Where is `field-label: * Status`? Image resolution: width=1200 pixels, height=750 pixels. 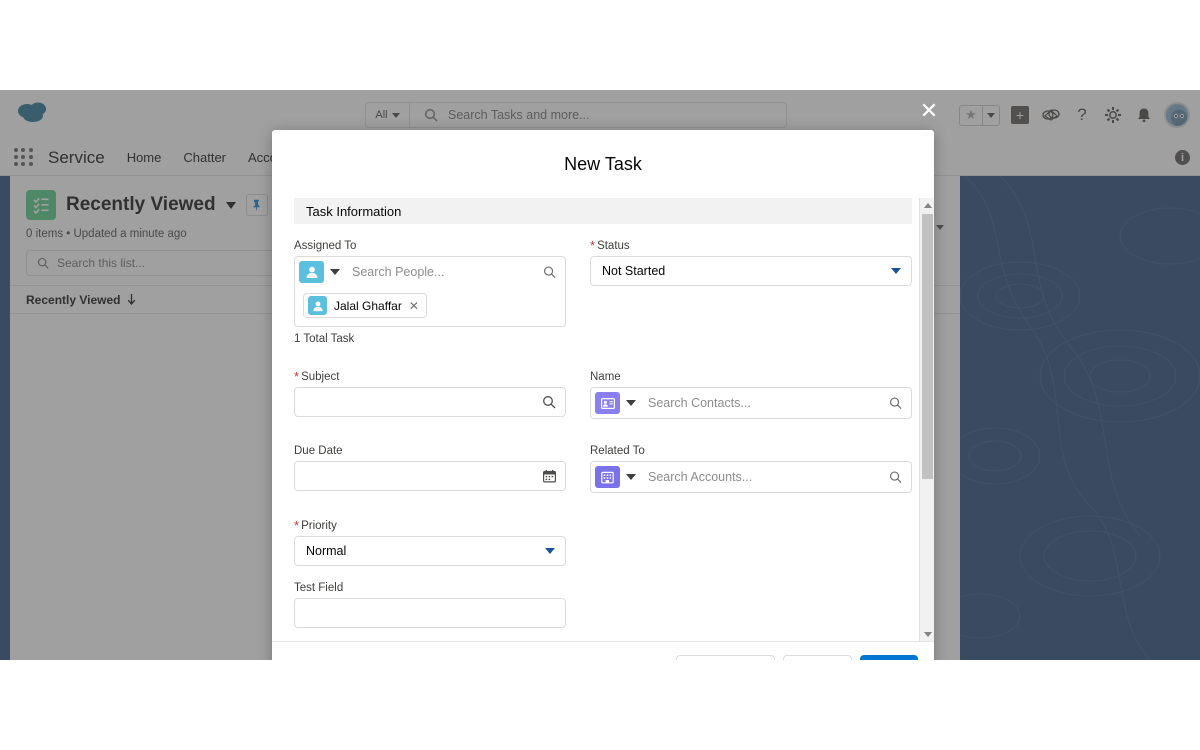
field-label: * Status is located at coordinates (751, 245).